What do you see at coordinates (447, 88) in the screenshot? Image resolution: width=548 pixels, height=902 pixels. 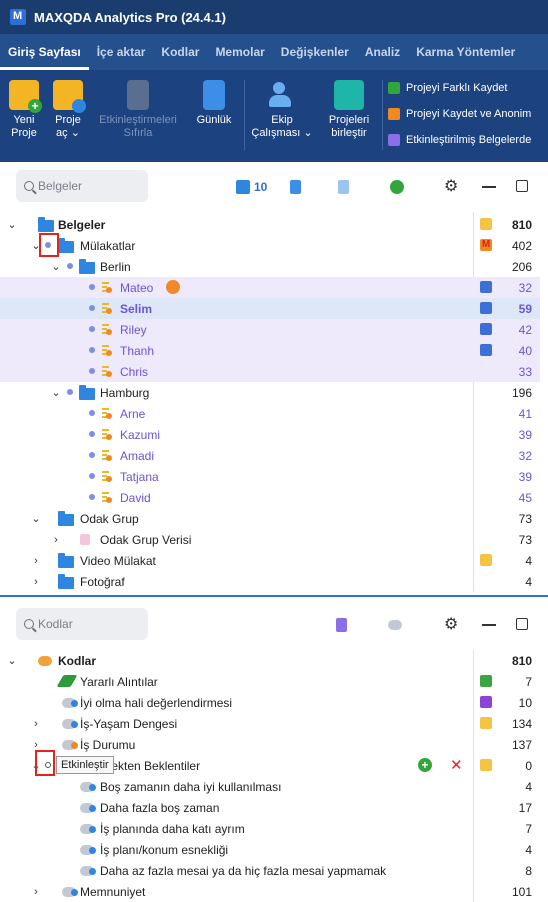 I see `save-as-button: Projeyi Farklı Kaydet` at bounding box center [447, 88].